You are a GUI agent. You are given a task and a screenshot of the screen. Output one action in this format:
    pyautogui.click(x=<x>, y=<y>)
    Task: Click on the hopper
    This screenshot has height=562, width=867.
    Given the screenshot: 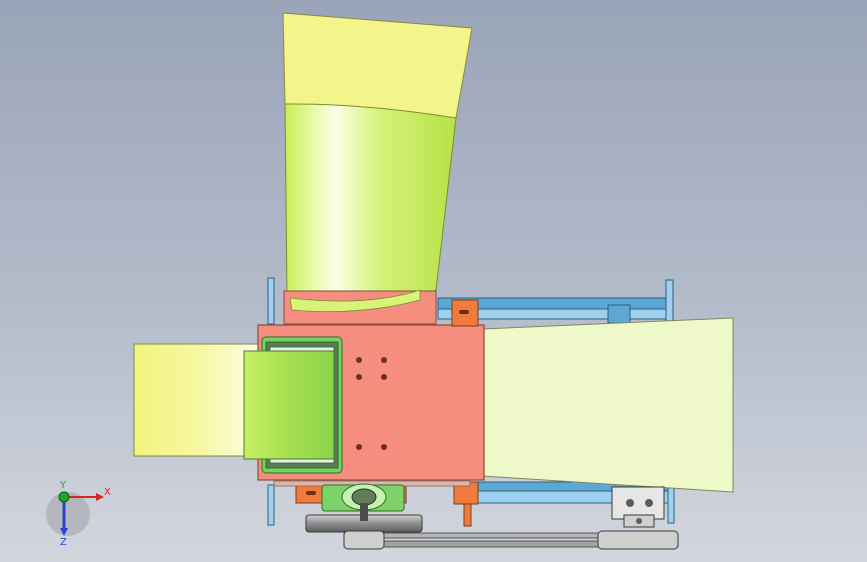 What is the action you would take?
    pyautogui.click(x=377, y=168)
    